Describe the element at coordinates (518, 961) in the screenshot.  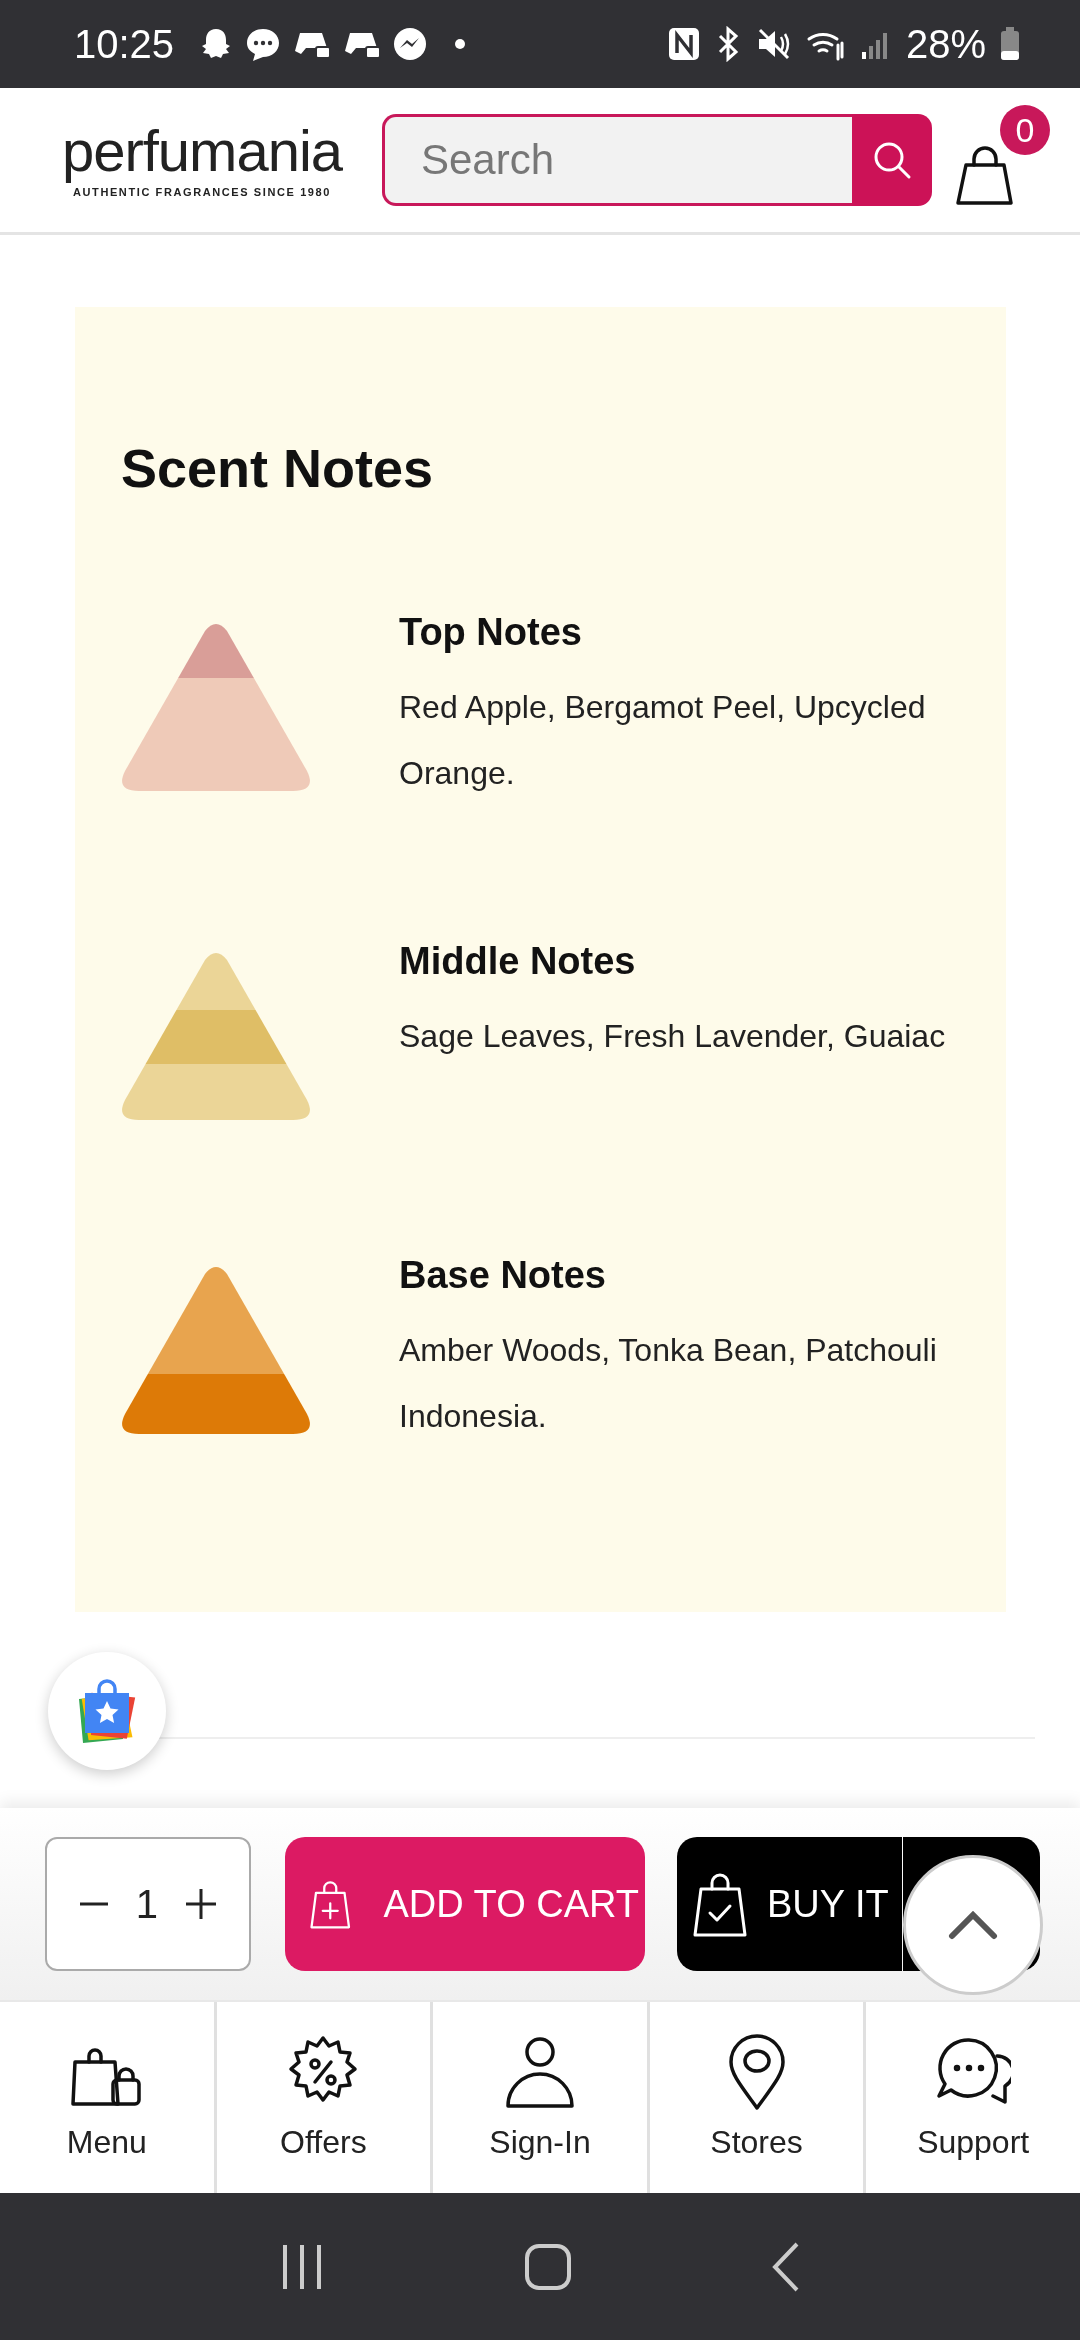
I see `note-title: Middle Notes` at that location.